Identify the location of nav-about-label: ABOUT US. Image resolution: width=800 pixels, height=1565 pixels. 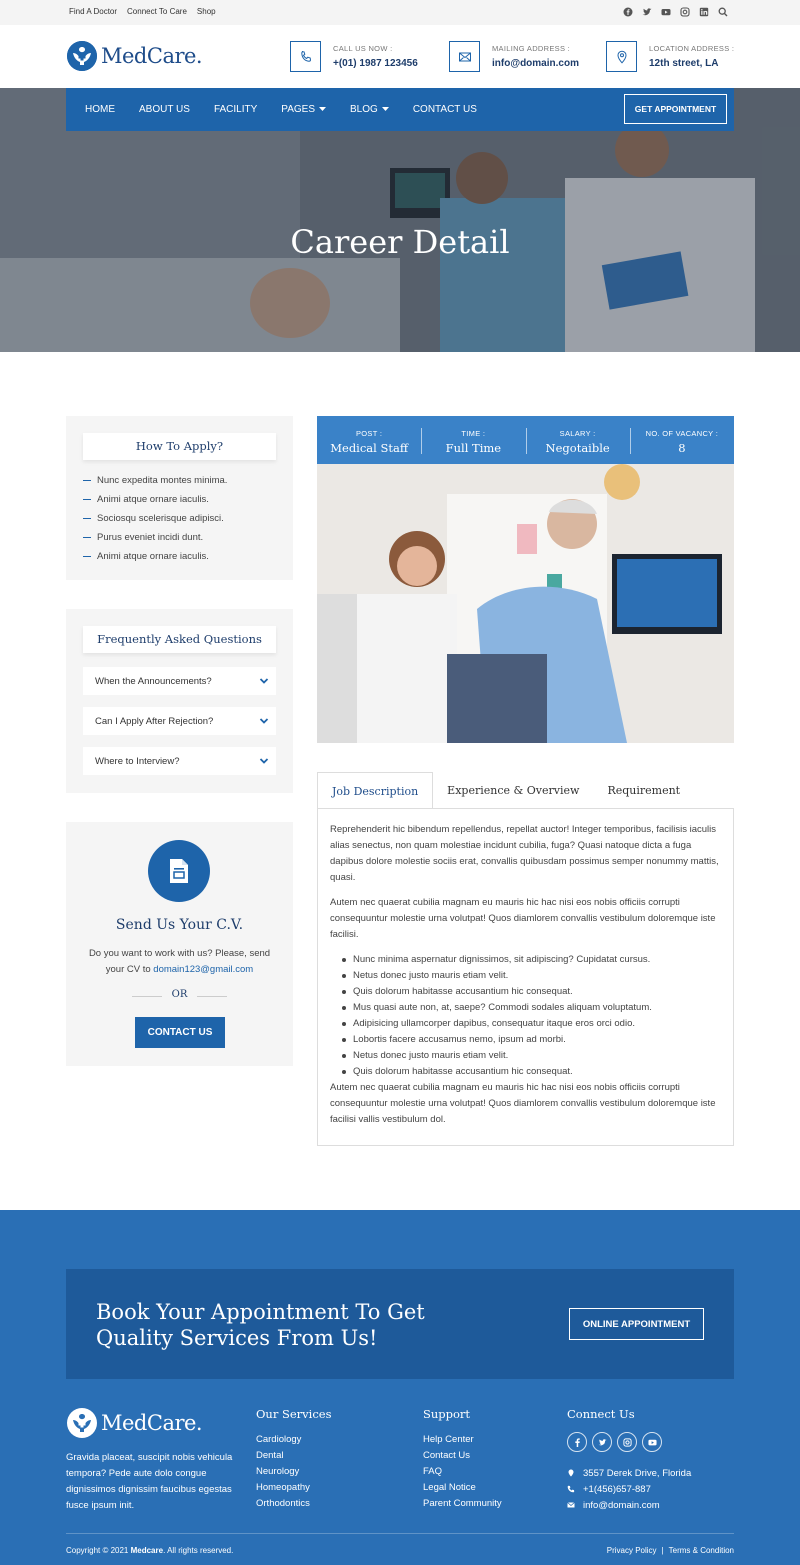
(164, 109).